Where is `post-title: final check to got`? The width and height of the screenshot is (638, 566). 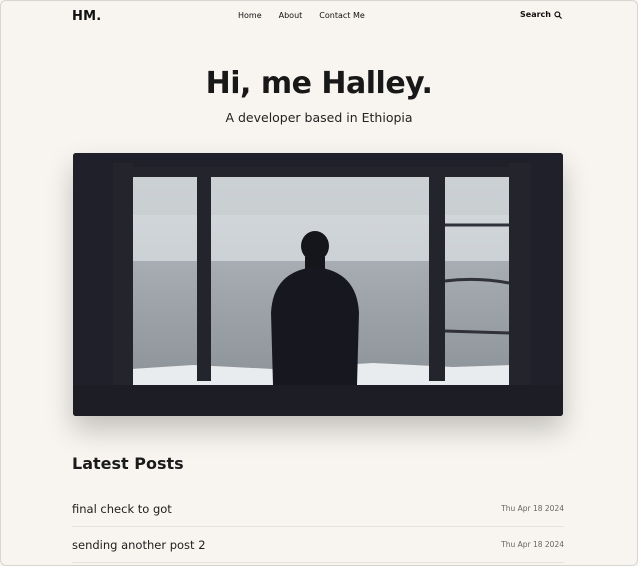
post-title: final check to got is located at coordinates (122, 509).